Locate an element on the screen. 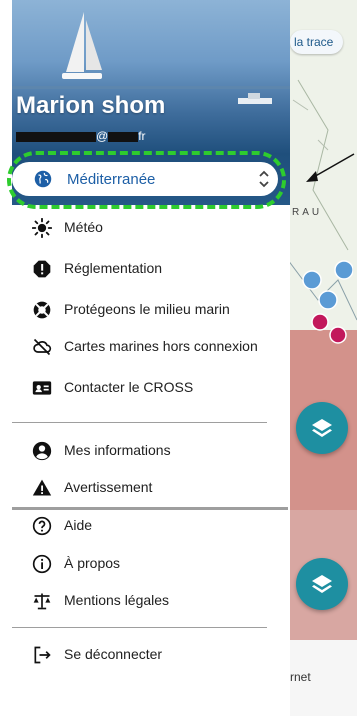 The height and width of the screenshot is (716, 357). highlight-outline is located at coordinates (146, 180).